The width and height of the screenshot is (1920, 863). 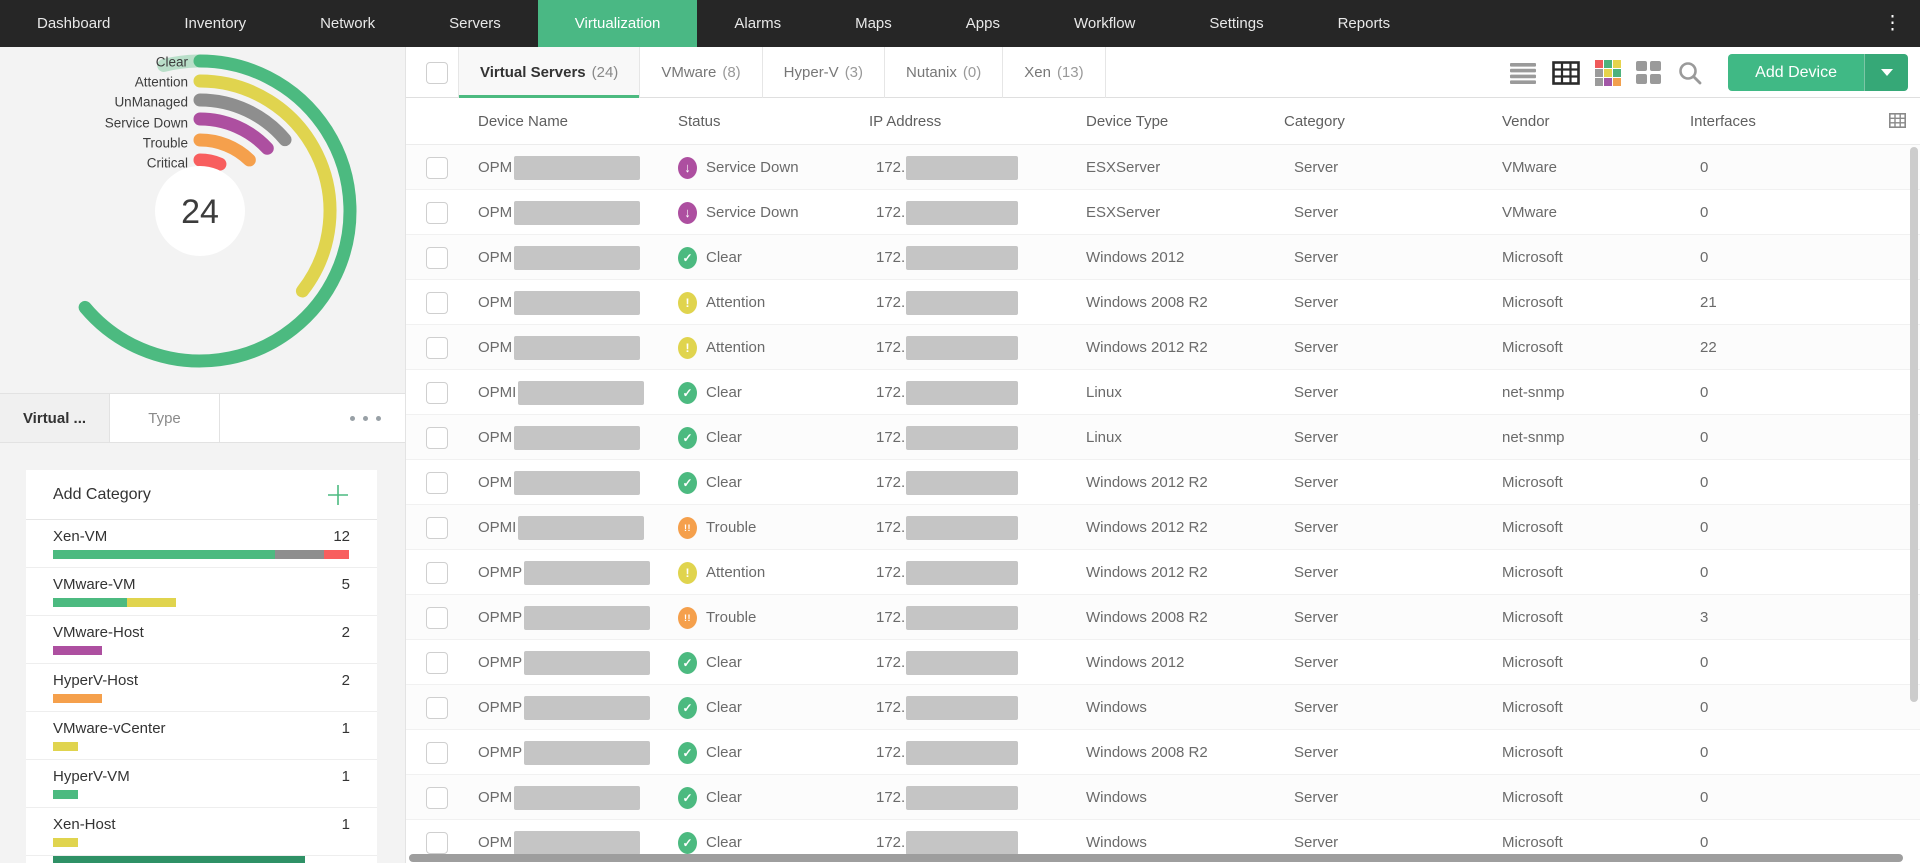 What do you see at coordinates (944, 72) in the screenshot?
I see `tab-nutanix: Nutanix (0)` at bounding box center [944, 72].